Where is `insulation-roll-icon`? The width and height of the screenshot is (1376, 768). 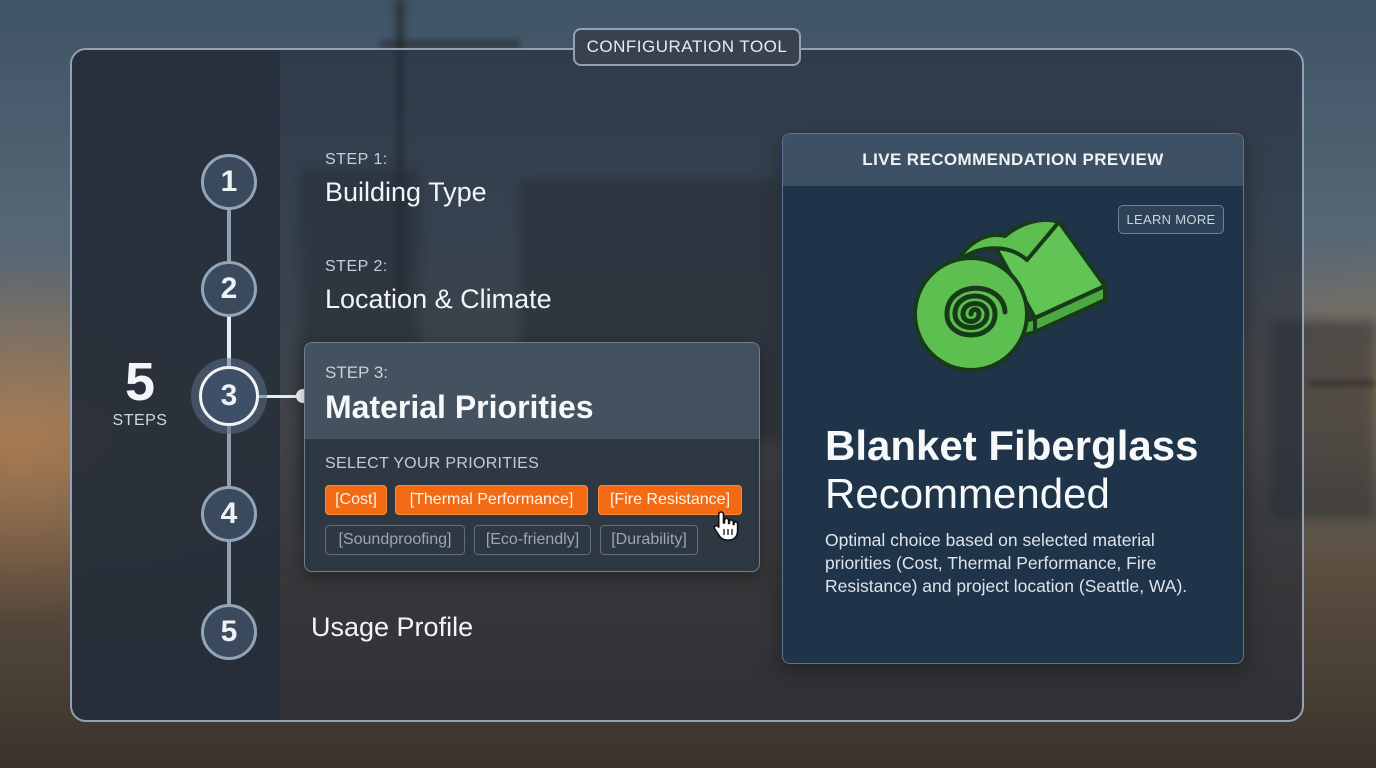
insulation-roll-icon is located at coordinates (1010, 297).